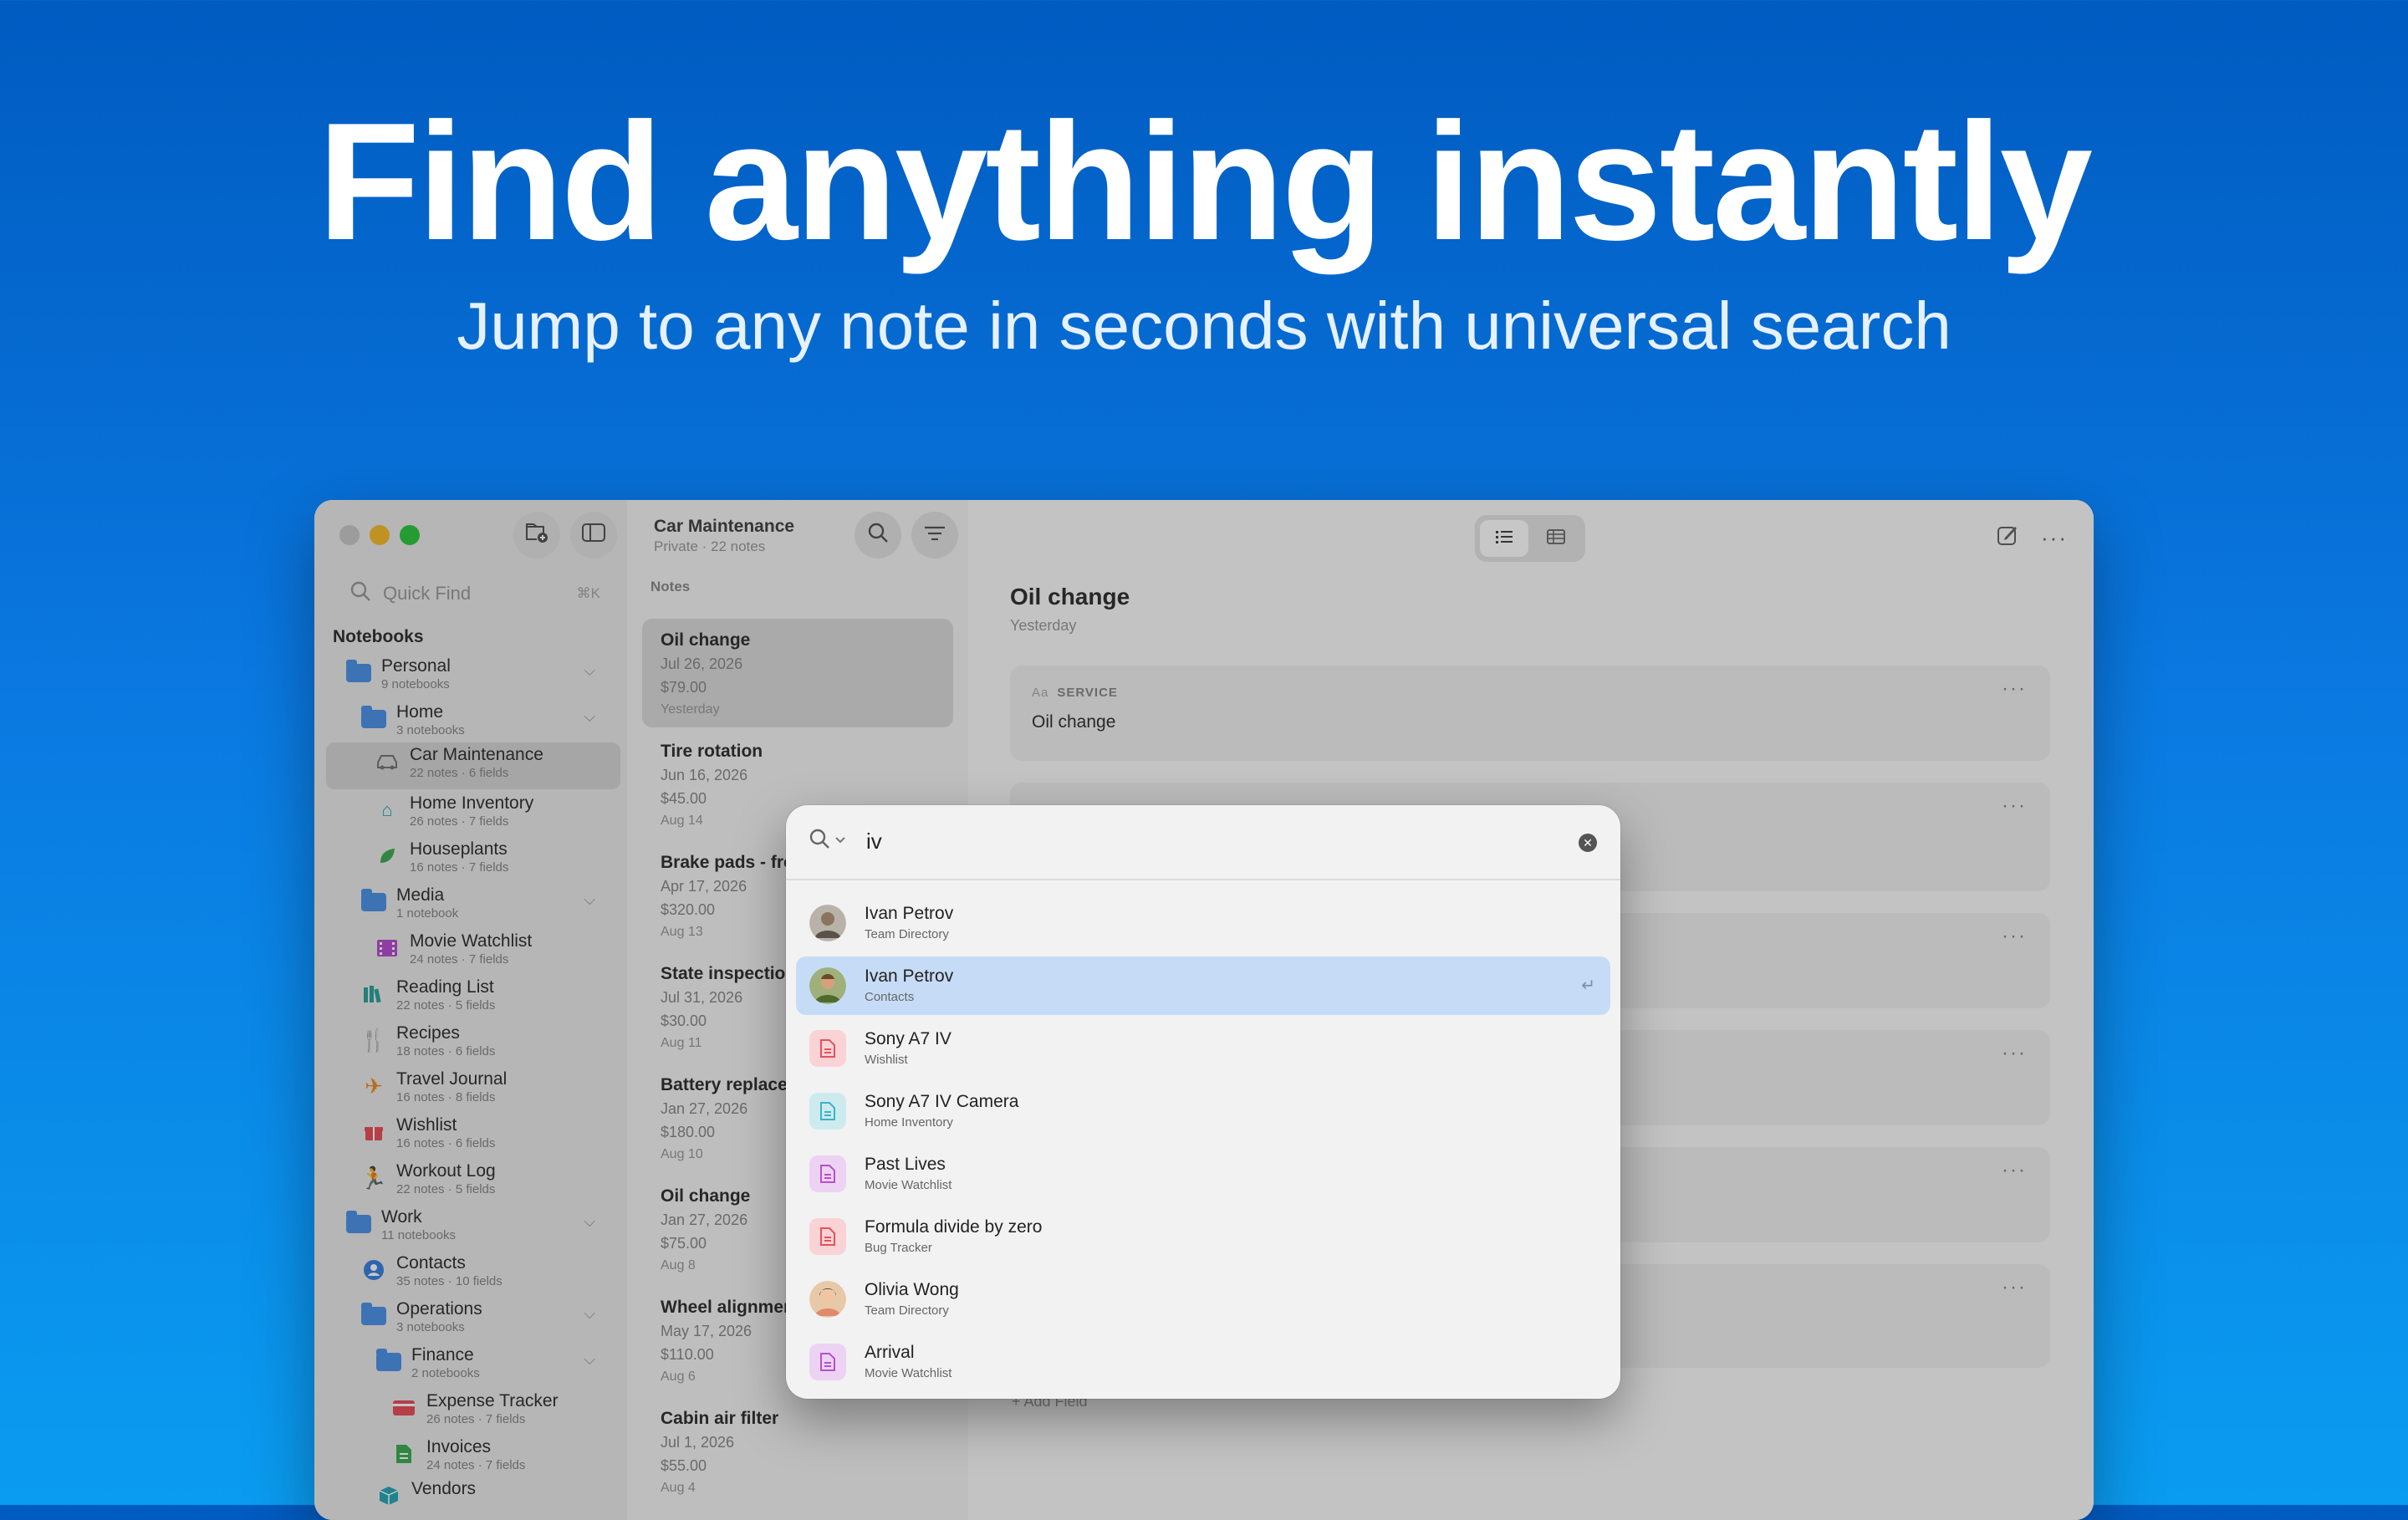  I want to click on field-label: Aa SERVICE, so click(1075, 693).